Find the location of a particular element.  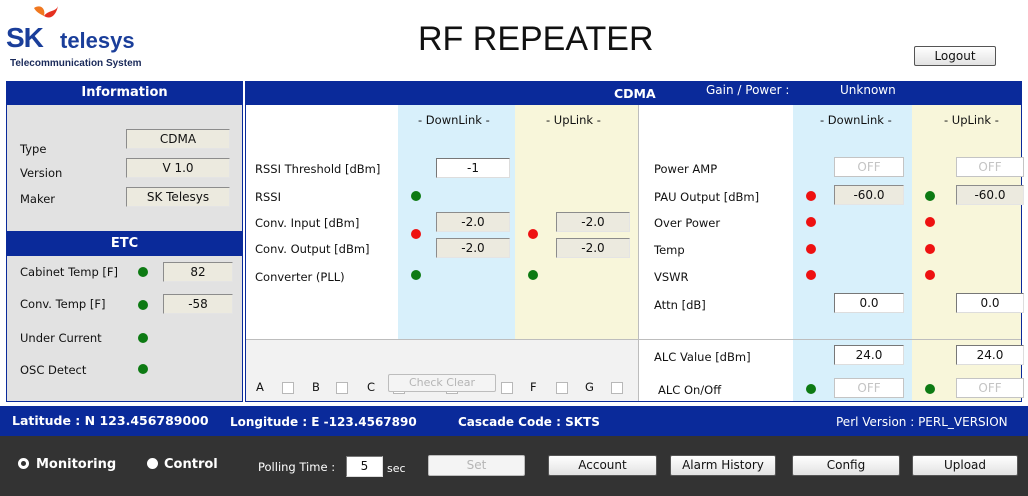

pll-uplink-status-icon is located at coordinates (533, 275).